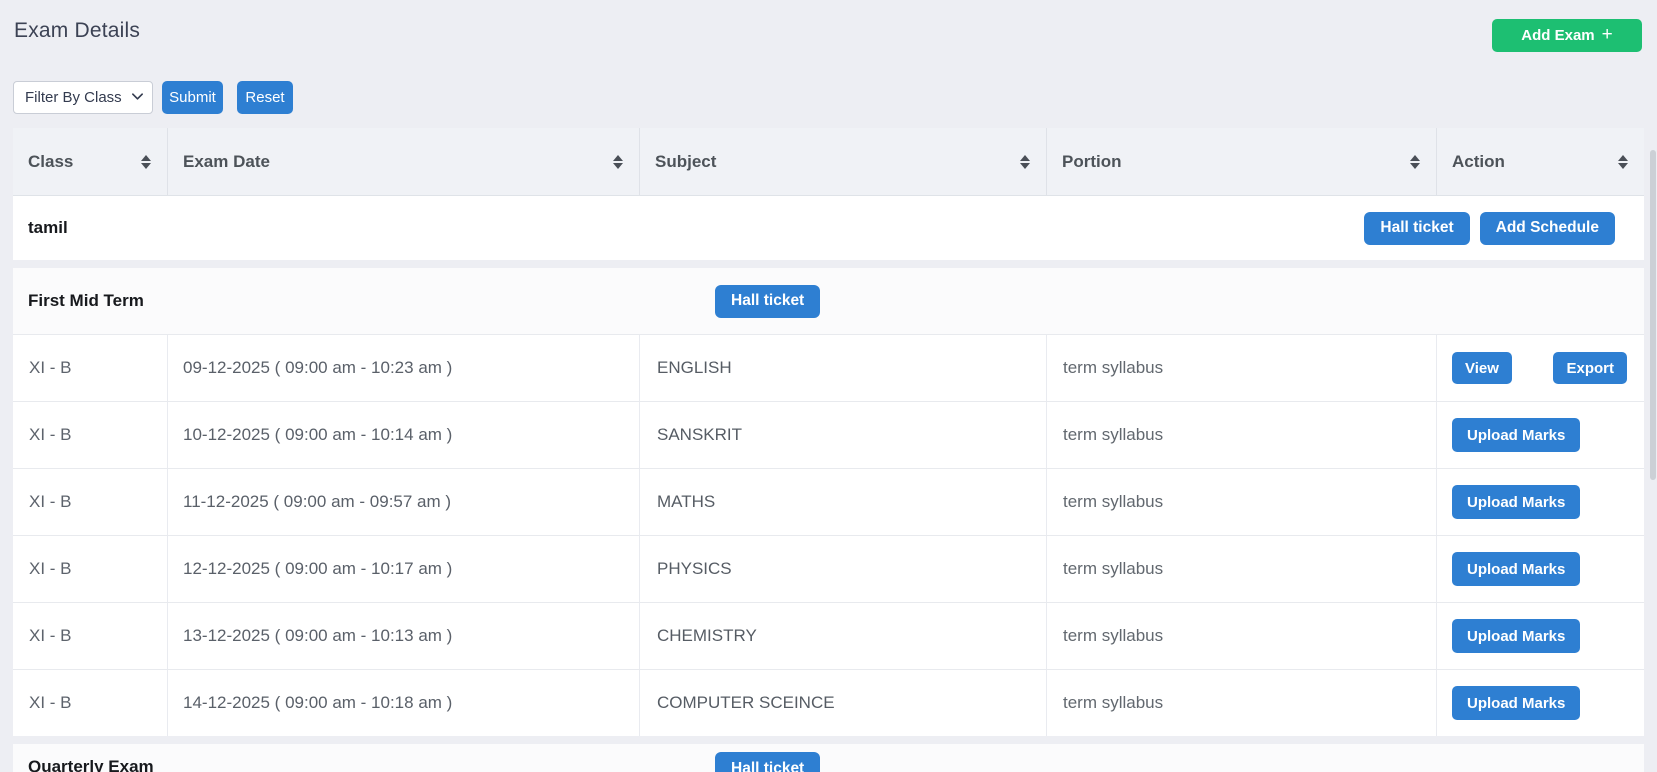 The height and width of the screenshot is (772, 1657). I want to click on cell-actions: View Export, so click(1540, 368).